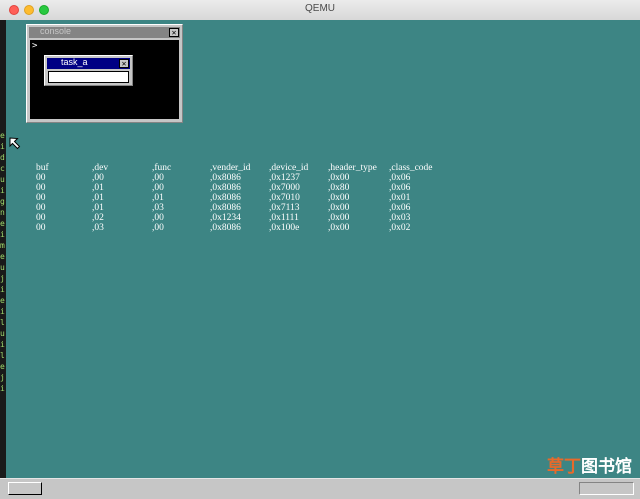 The image size is (640, 499). What do you see at coordinates (35, 46) in the screenshot?
I see `console-prompt: >` at bounding box center [35, 46].